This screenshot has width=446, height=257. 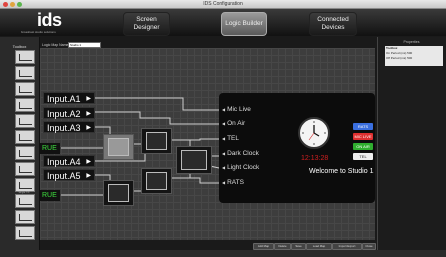 I want to click on input-node: Input.A3 ▶, so click(x=69, y=127).